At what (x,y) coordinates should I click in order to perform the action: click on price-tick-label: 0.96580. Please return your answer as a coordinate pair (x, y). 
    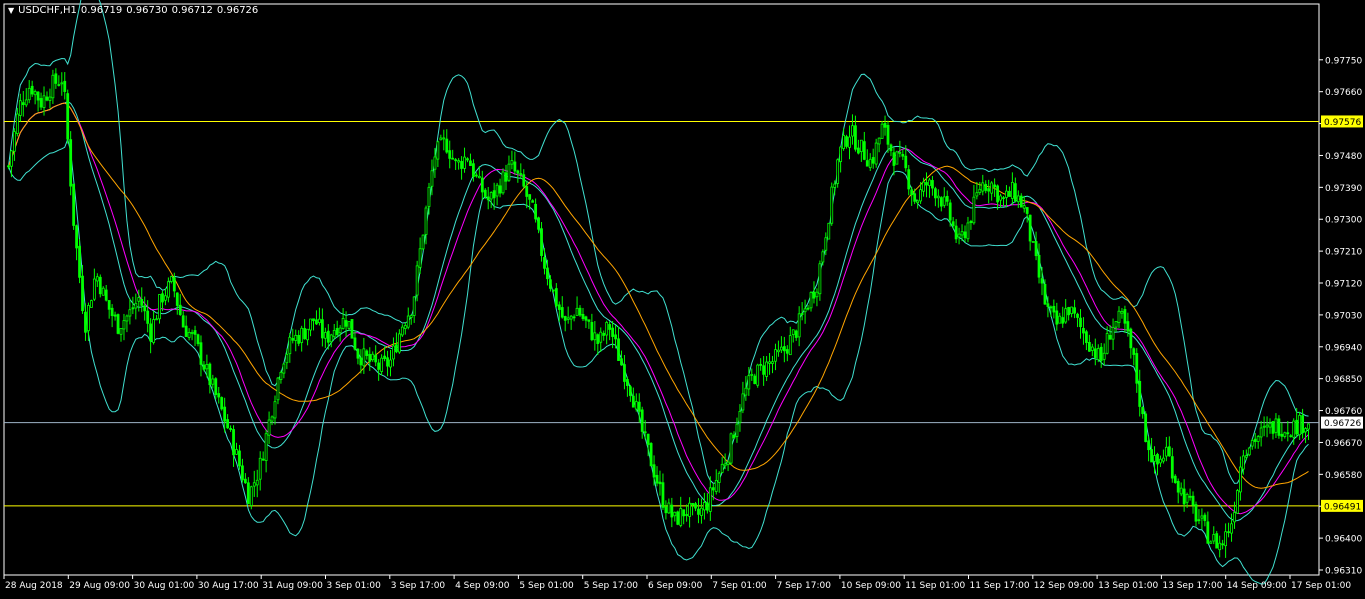
    Looking at the image, I should click on (1343, 476).